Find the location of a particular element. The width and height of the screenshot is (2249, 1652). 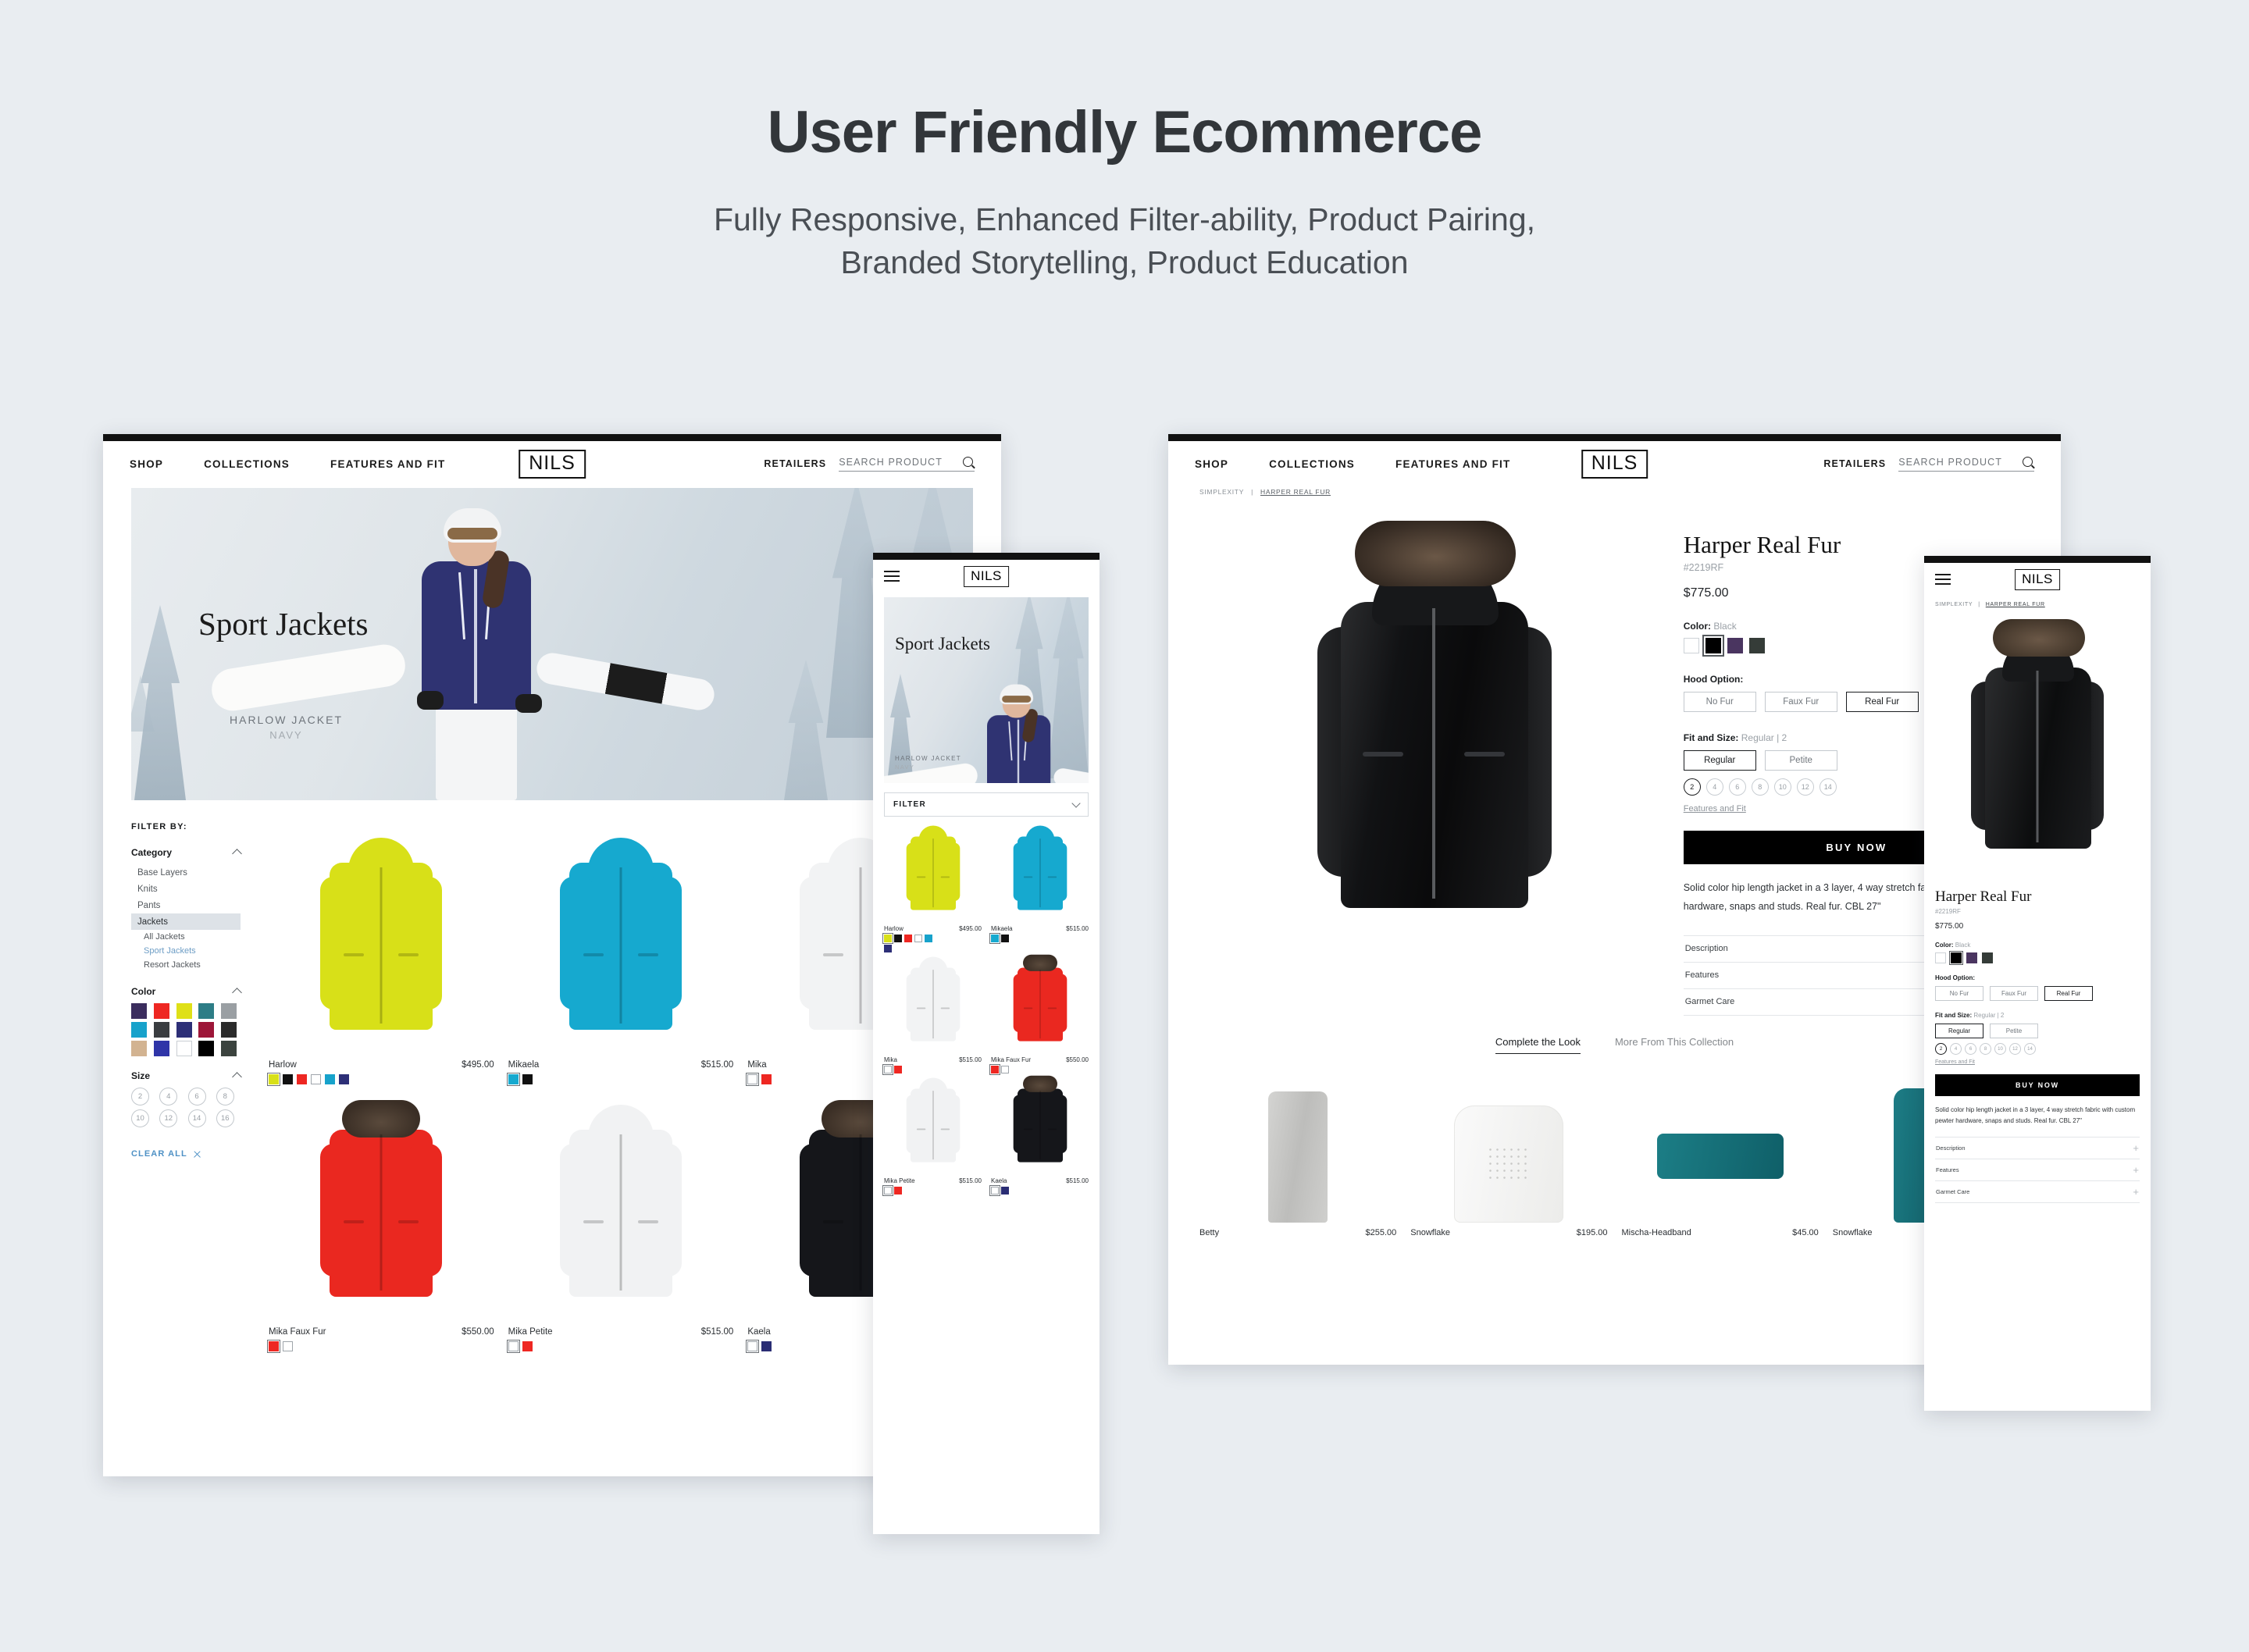

filter-size-4: 4 is located at coordinates (168, 1096).